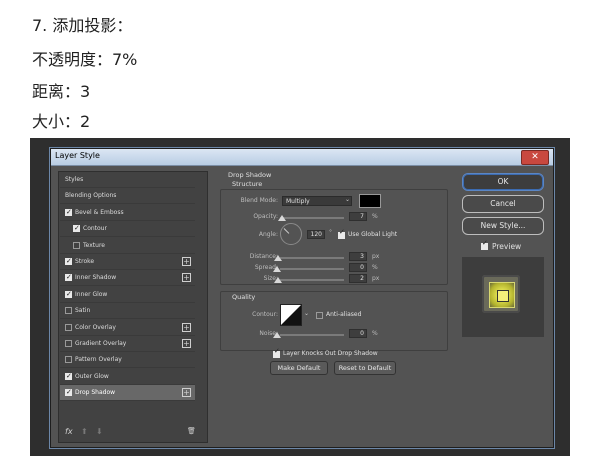 The image size is (600, 456). What do you see at coordinates (61, 91) in the screenshot?
I see `instruction-distance: 距离：3` at bounding box center [61, 91].